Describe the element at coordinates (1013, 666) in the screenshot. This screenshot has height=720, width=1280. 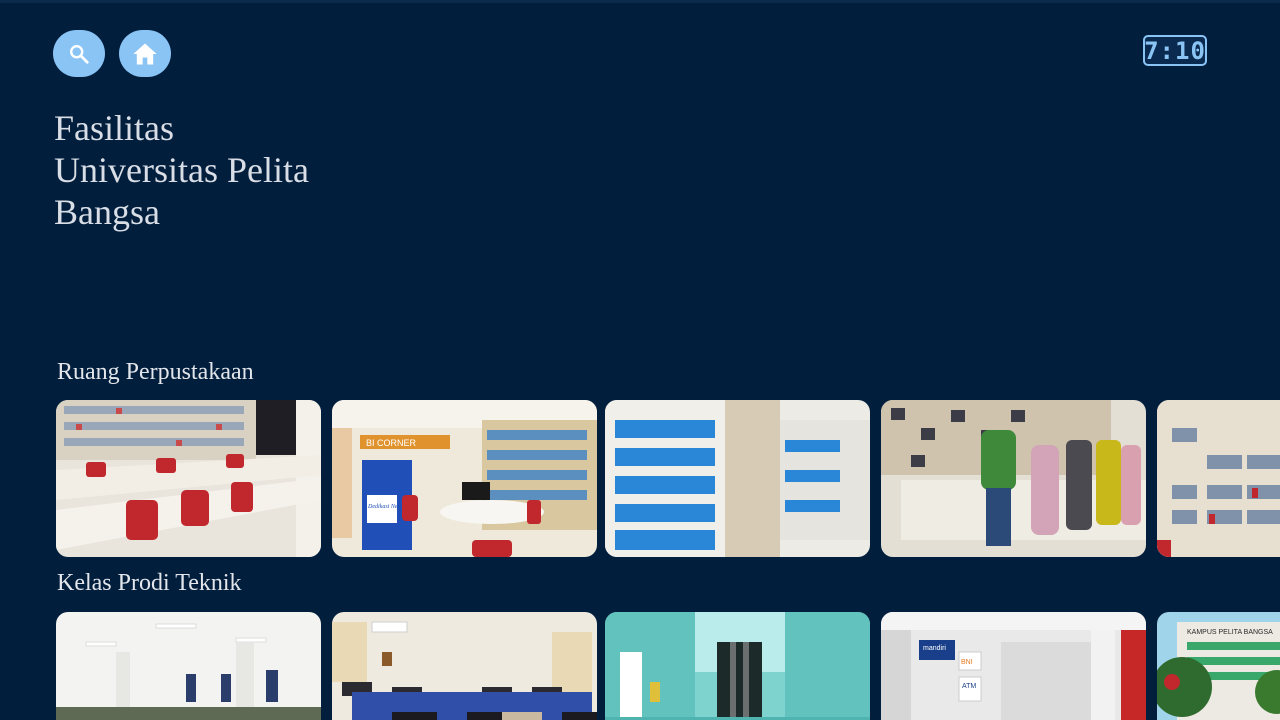
I see `card-atm-center: mandiri BNI ATM` at that location.